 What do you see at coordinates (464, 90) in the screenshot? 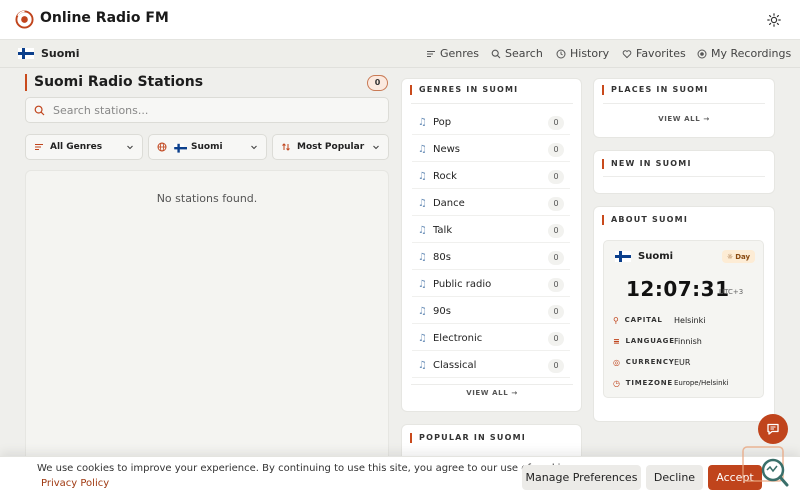
I see `genres-card-title: GENRES IN SUOMI` at bounding box center [464, 90].